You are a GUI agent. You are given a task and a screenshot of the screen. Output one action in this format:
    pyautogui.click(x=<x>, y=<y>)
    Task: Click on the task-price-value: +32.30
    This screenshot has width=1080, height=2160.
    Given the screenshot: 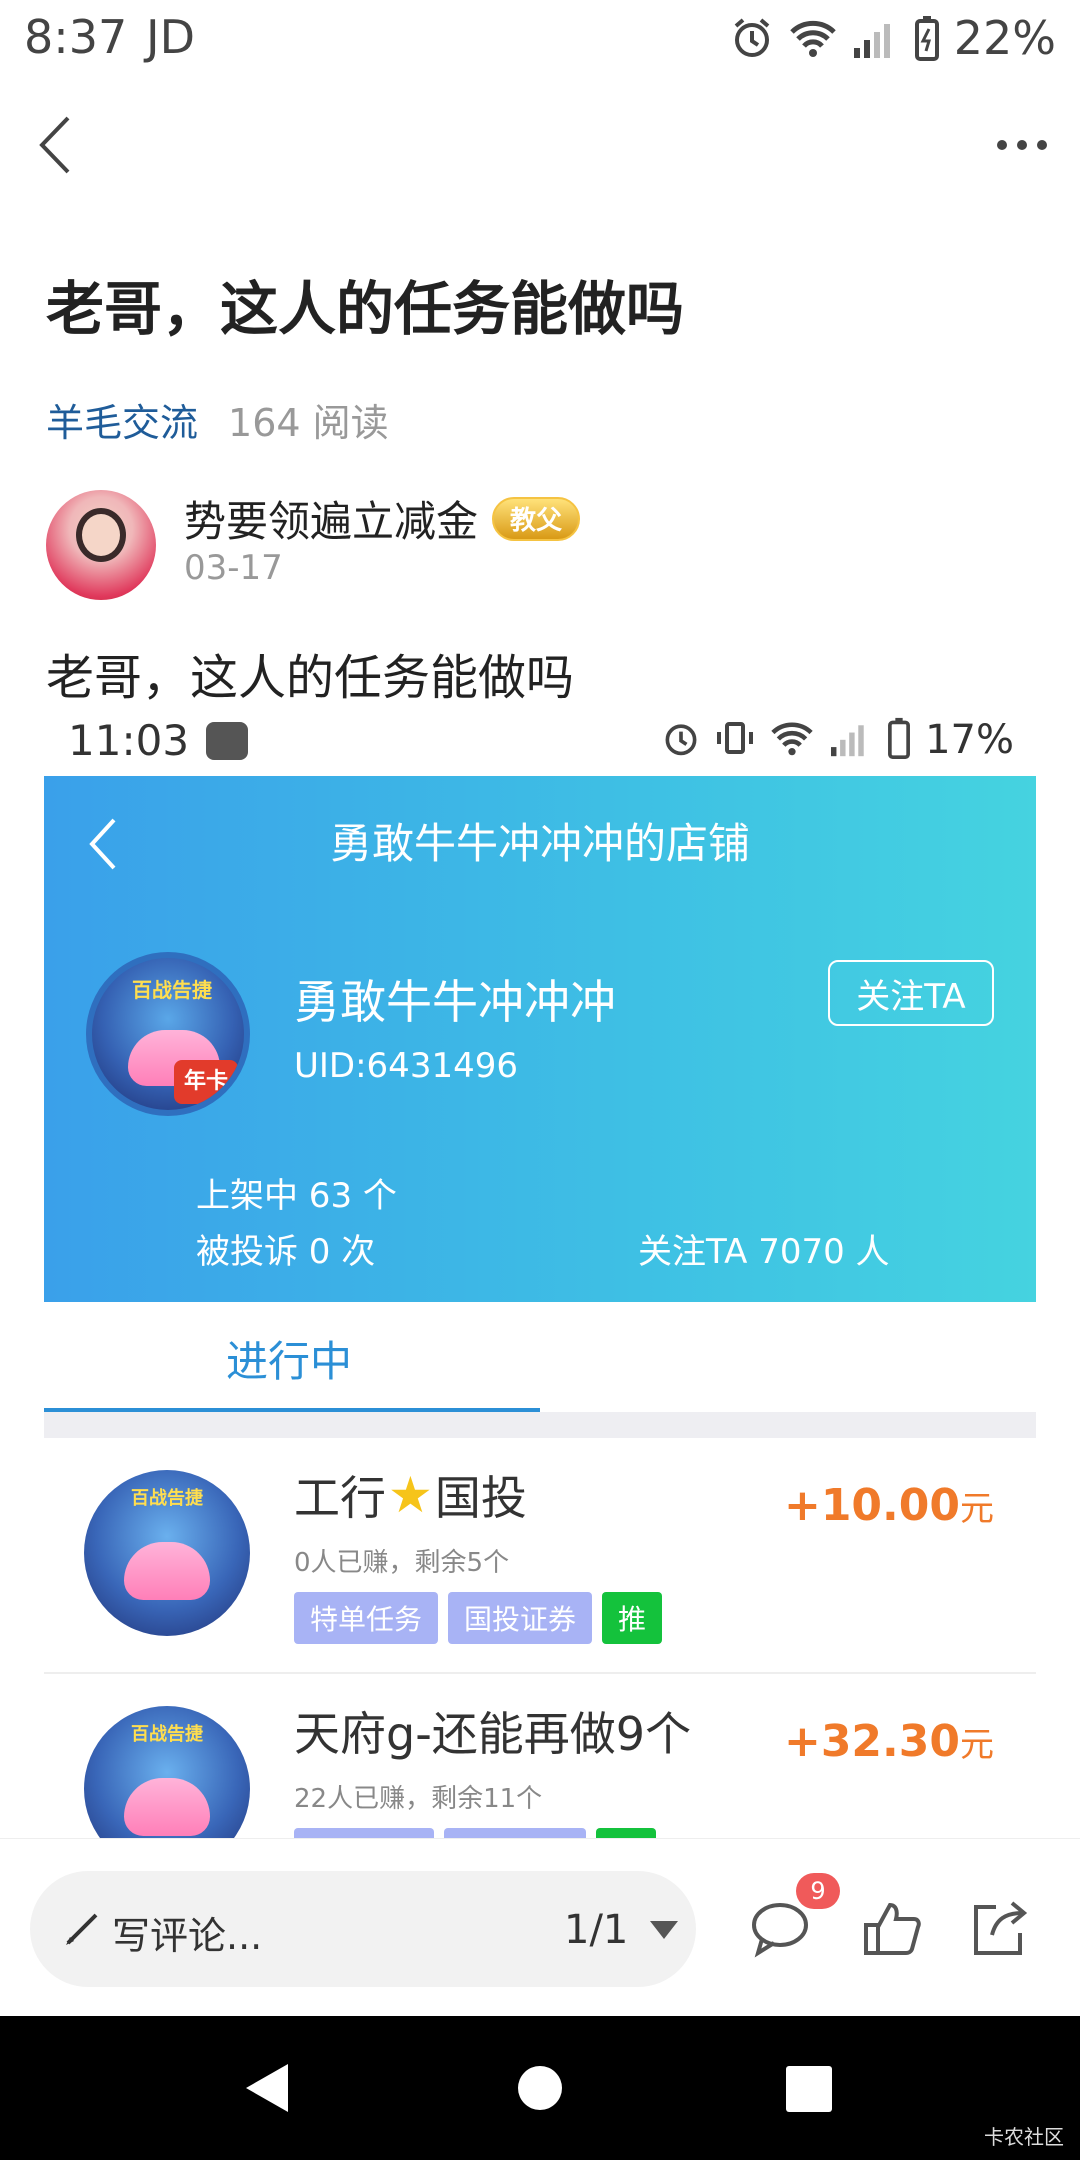 What is the action you would take?
    pyautogui.click(x=871, y=1741)
    